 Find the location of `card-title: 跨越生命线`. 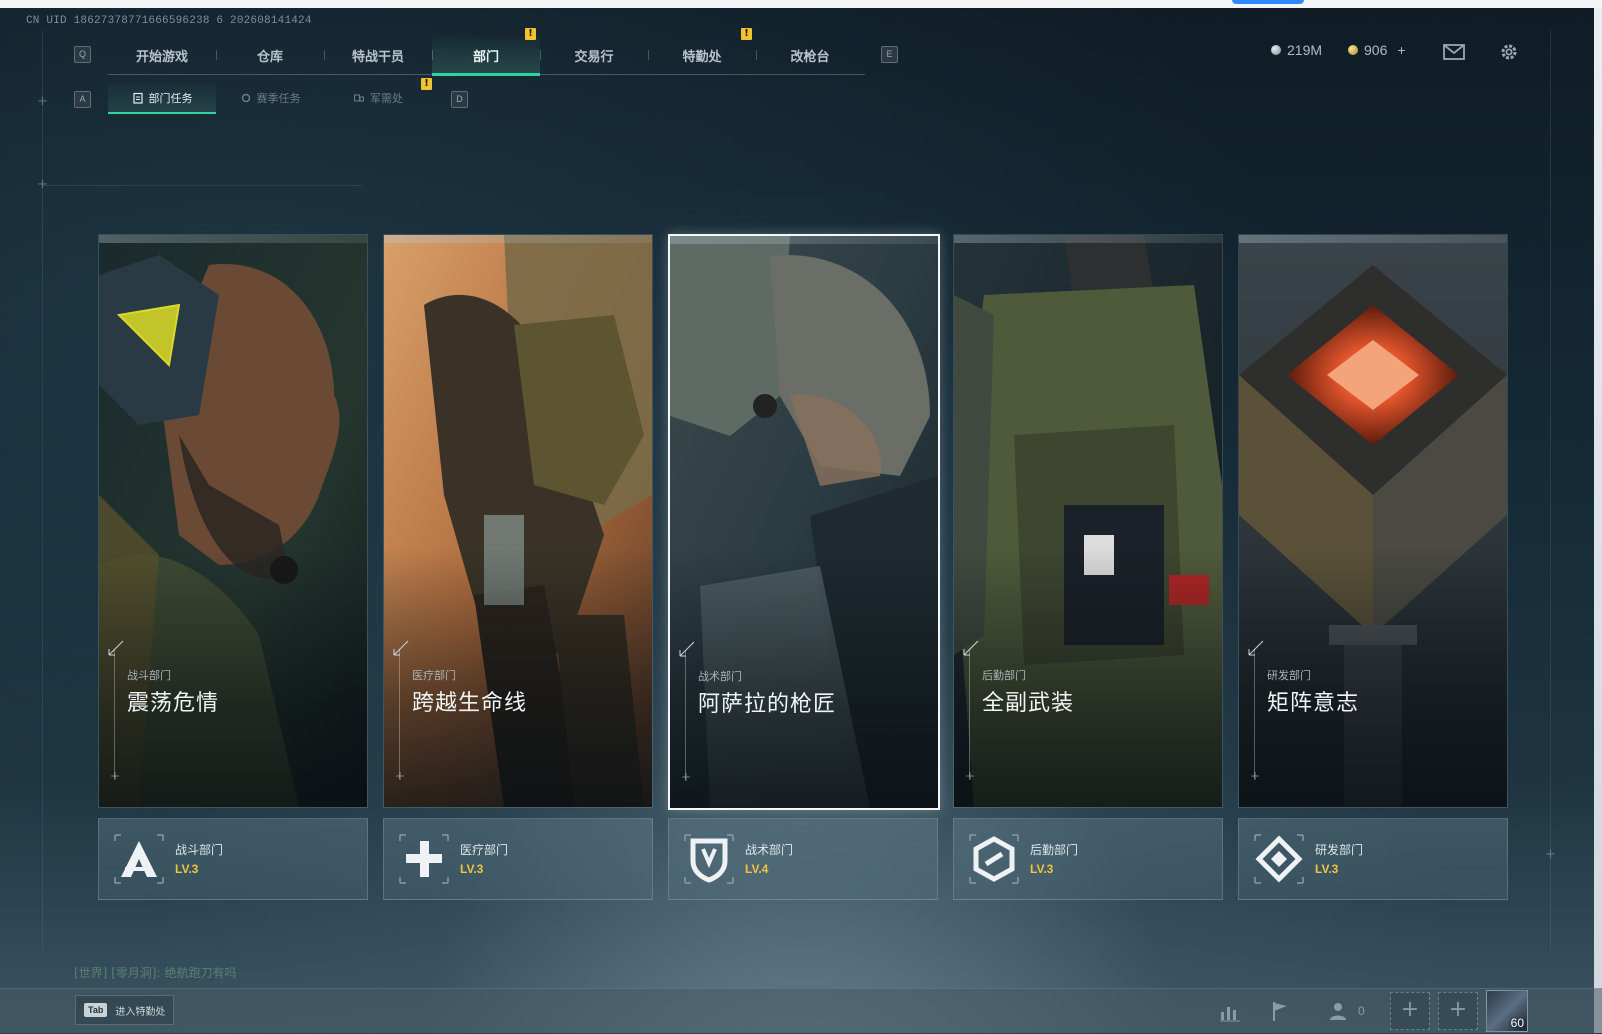

card-title: 跨越生命线 is located at coordinates (470, 703).